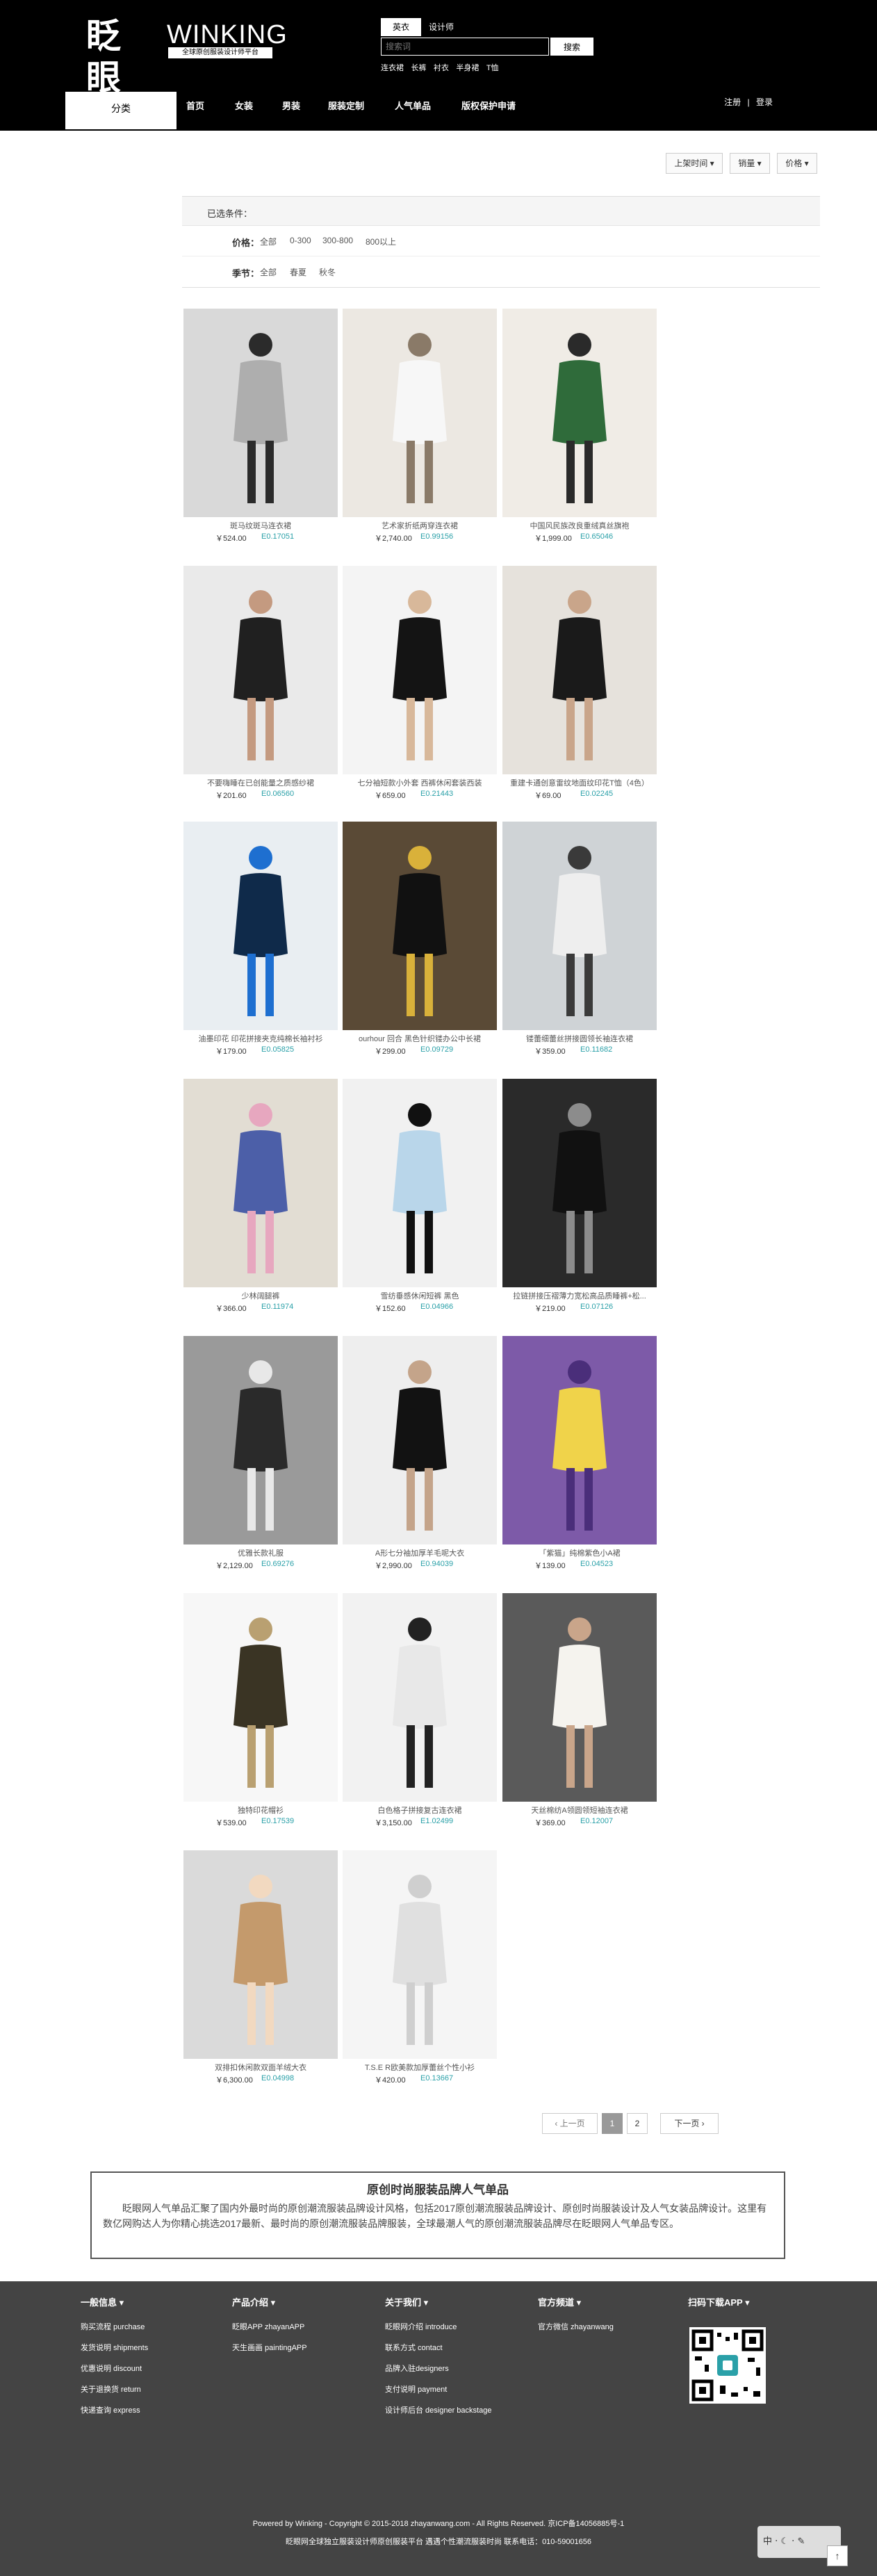 This screenshot has height=2576, width=877. Describe the element at coordinates (468, 68) in the screenshot. I see `hot-word: 半身裙` at that location.